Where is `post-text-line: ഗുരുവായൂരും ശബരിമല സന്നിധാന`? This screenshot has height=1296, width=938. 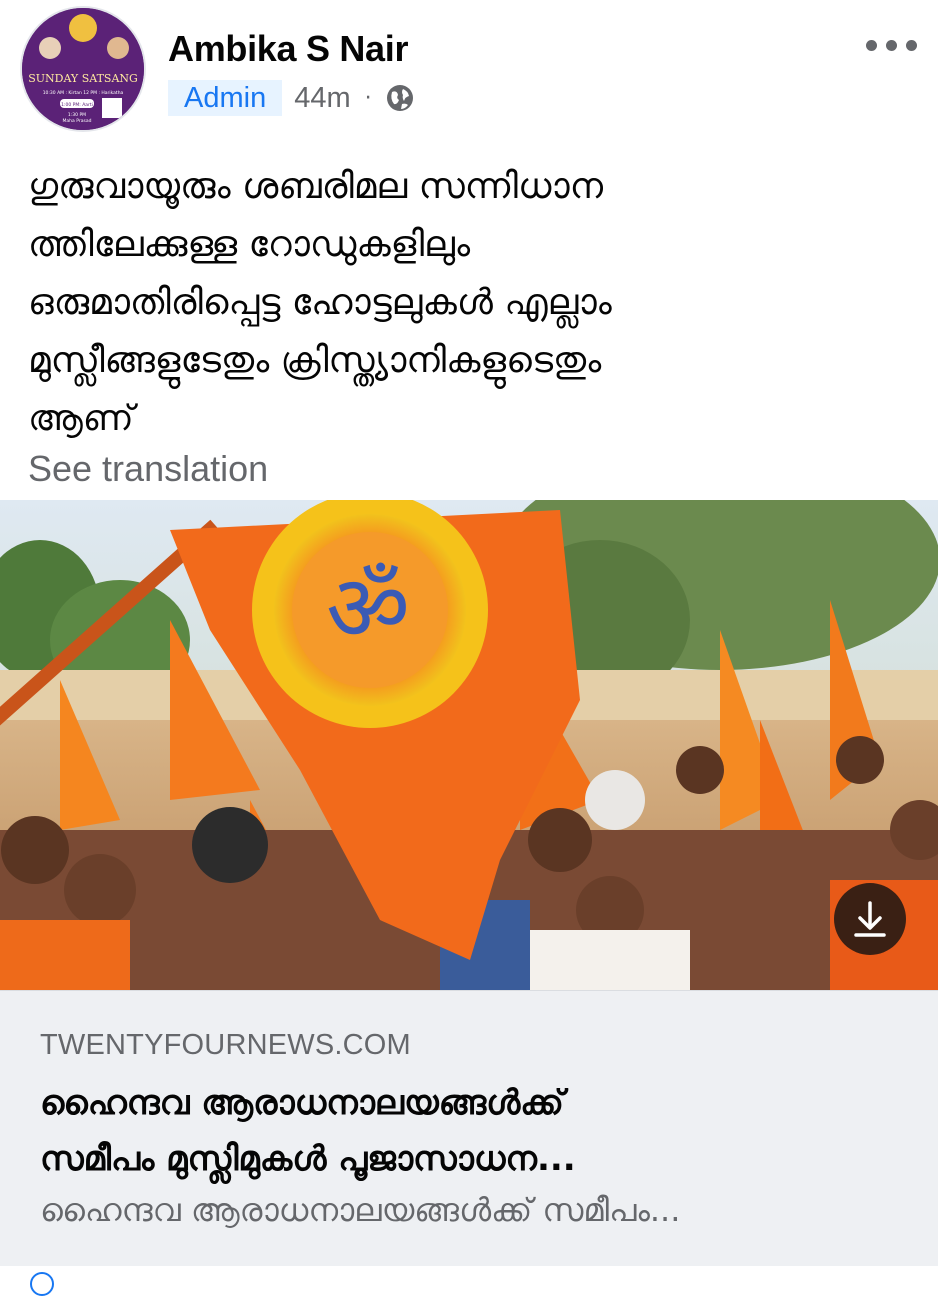
post-text-line: ഗുരുവായൂരും ശബരിമല സന്നിധാന is located at coordinates (316, 186).